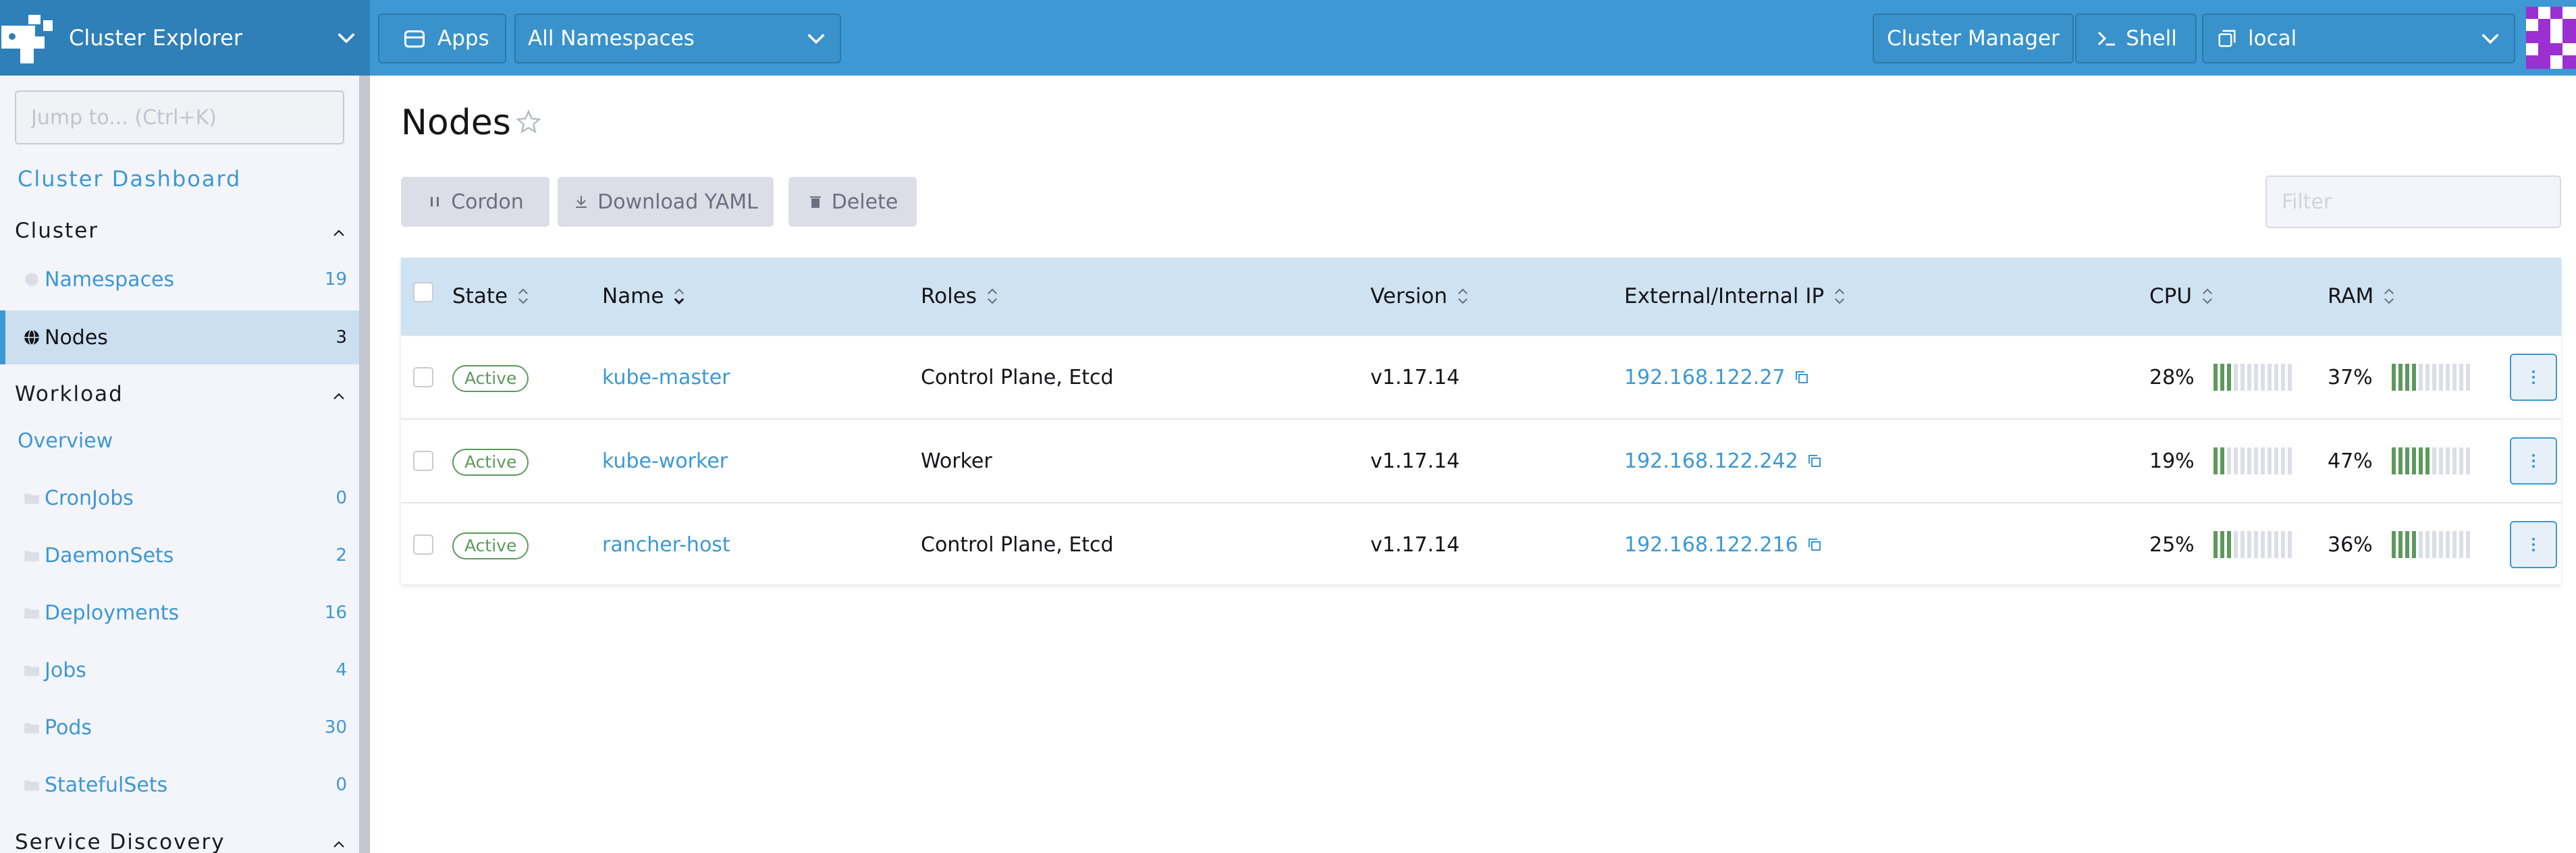 The image size is (2576, 853). What do you see at coordinates (2399, 377) in the screenshot?
I see `ram-usage: 37%` at bounding box center [2399, 377].